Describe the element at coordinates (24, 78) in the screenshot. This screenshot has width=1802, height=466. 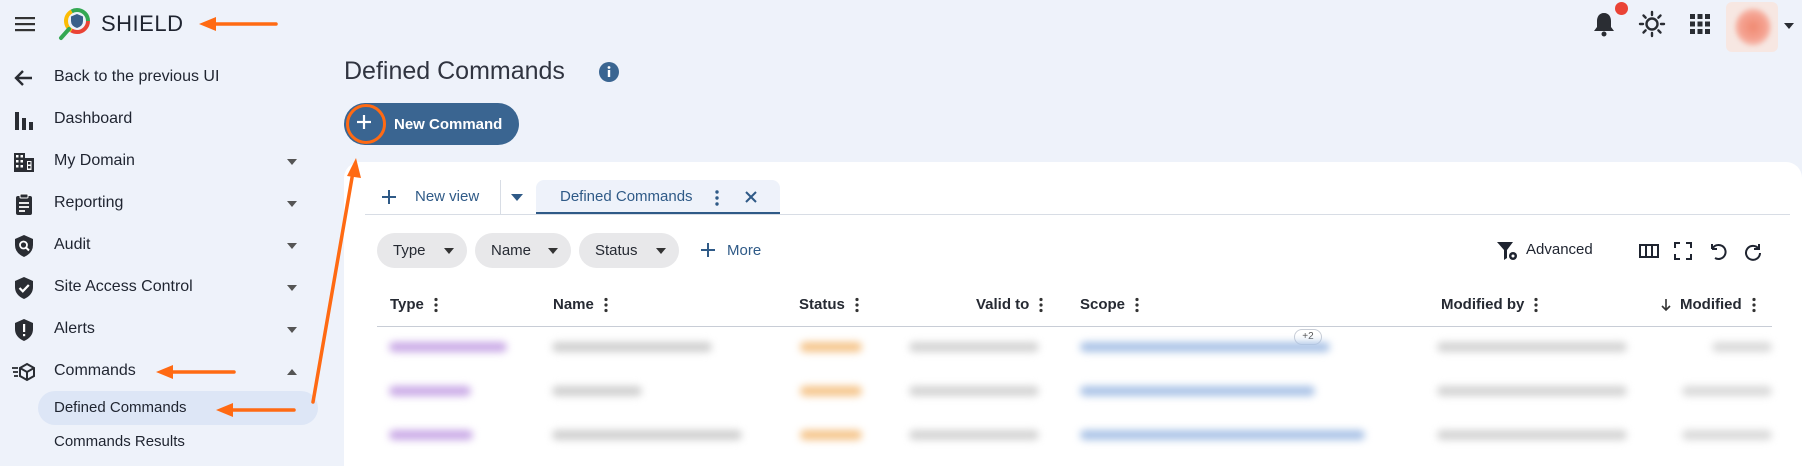
I see `arrow-back-icon` at that location.